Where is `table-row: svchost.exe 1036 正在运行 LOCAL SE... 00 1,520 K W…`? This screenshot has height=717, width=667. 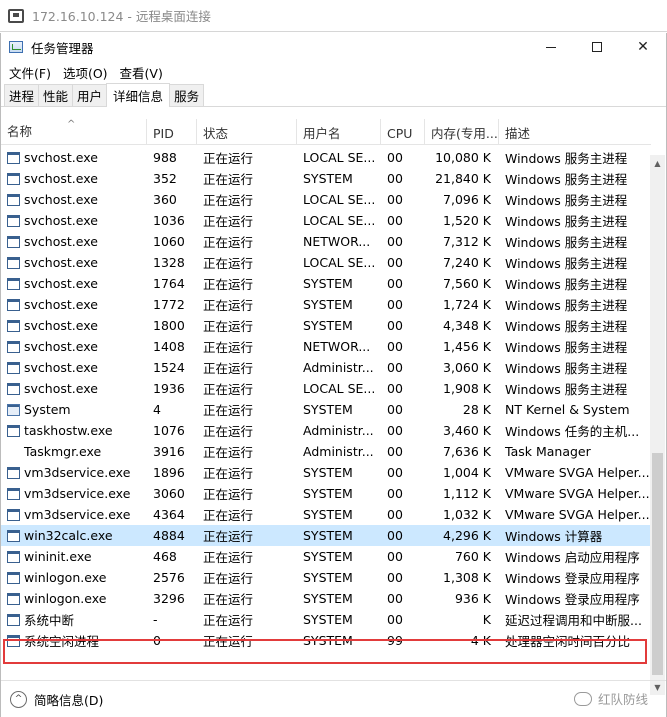
table-row: svchost.exe 1036 正在运行 LOCAL SE... 00 1,520 K W… is located at coordinates (326, 220).